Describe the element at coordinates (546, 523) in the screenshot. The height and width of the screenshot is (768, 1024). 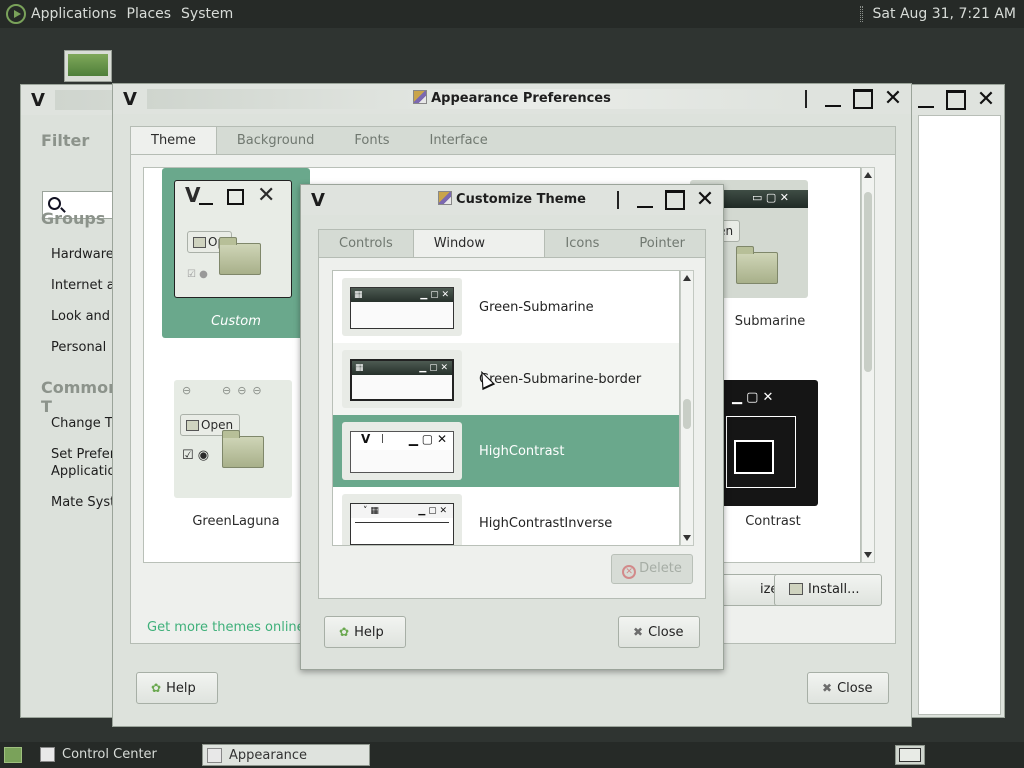
I see `border-name: HighContrastInverse` at that location.